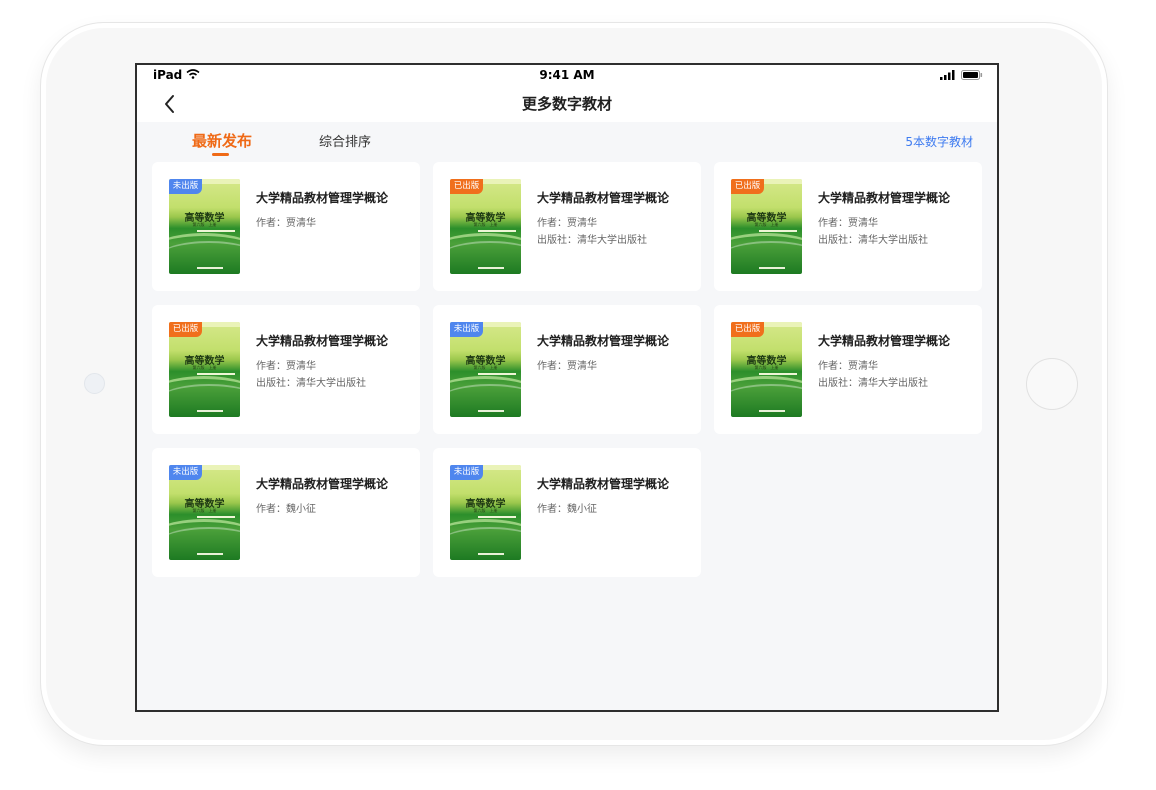 This screenshot has height=790, width=1156. What do you see at coordinates (1052, 384) in the screenshot?
I see `home-button` at bounding box center [1052, 384].